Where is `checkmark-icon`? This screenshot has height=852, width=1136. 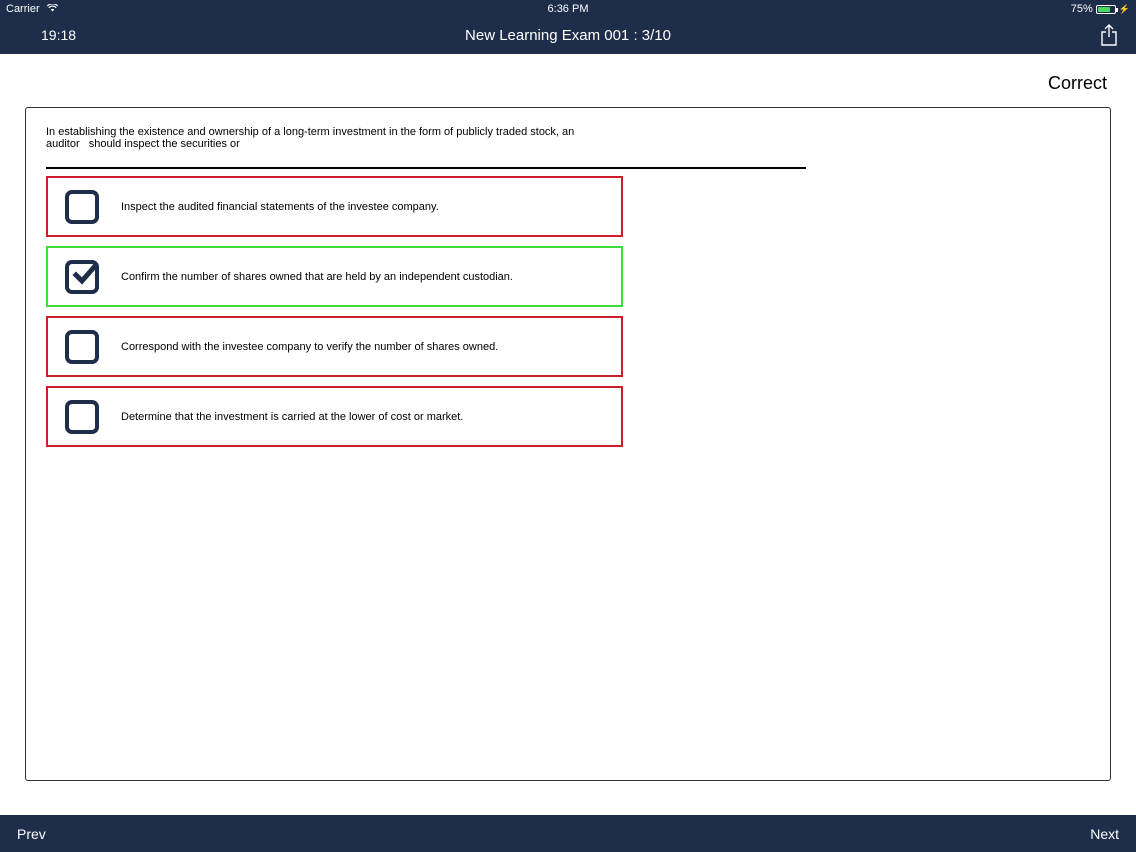
checkmark-icon is located at coordinates (85, 273).